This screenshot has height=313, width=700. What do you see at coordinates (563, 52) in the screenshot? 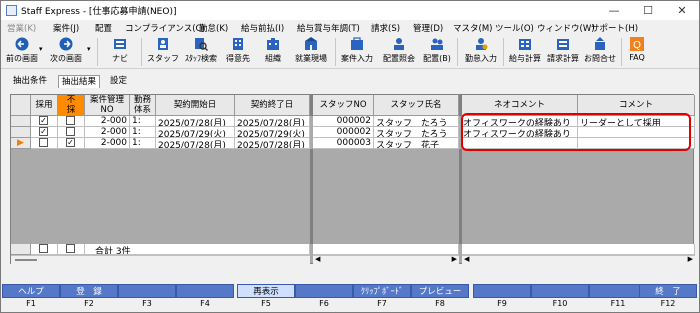
I see `billing-button: 請求計算` at bounding box center [563, 52].